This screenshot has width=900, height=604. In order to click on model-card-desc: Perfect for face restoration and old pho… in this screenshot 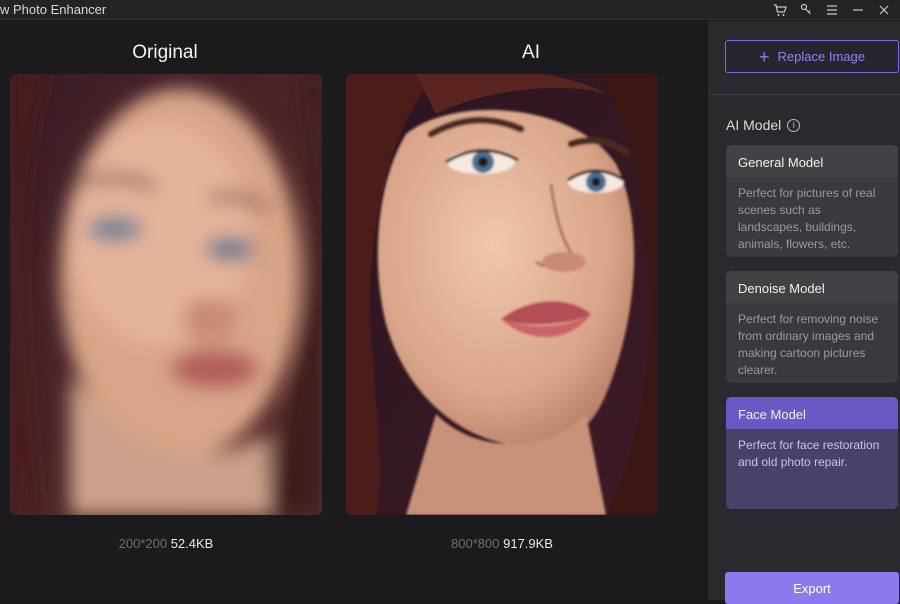, I will do `click(809, 453)`.